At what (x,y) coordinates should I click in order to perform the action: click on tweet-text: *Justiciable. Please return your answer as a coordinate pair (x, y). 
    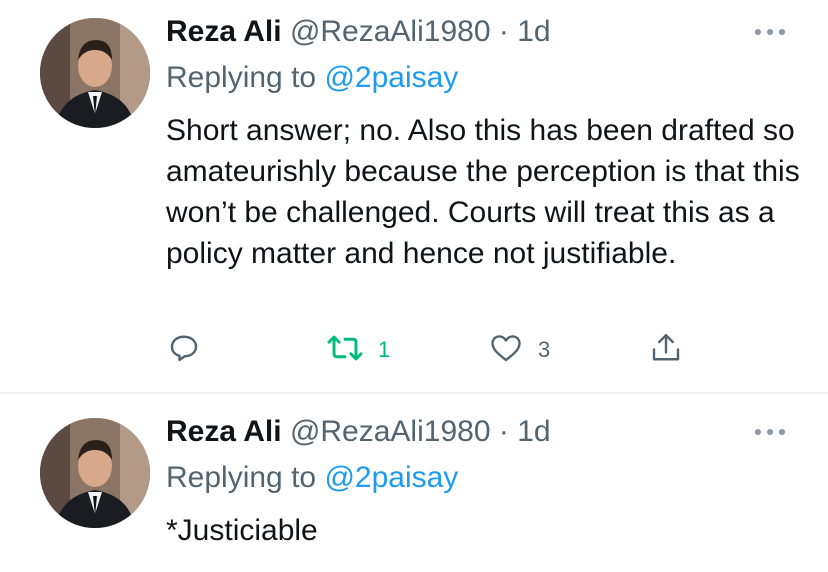
    Looking at the image, I should click on (242, 530).